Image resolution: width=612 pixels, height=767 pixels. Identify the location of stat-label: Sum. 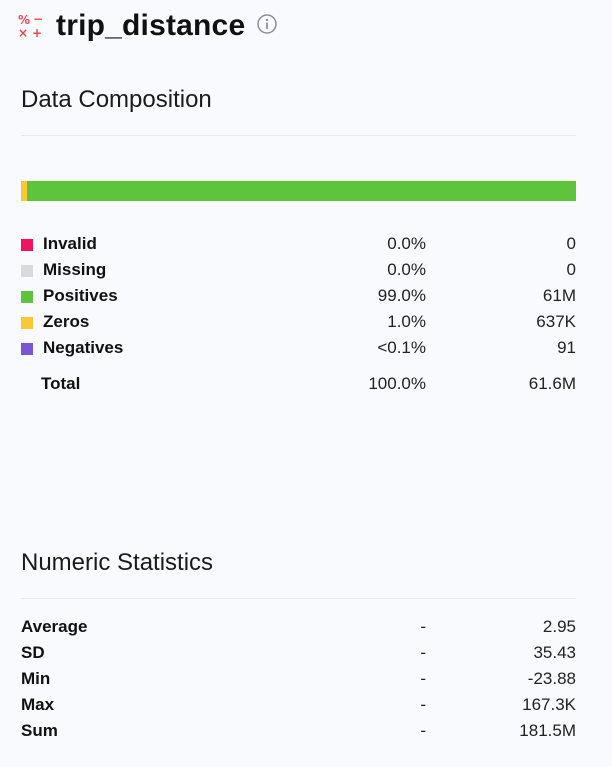
(39, 730).